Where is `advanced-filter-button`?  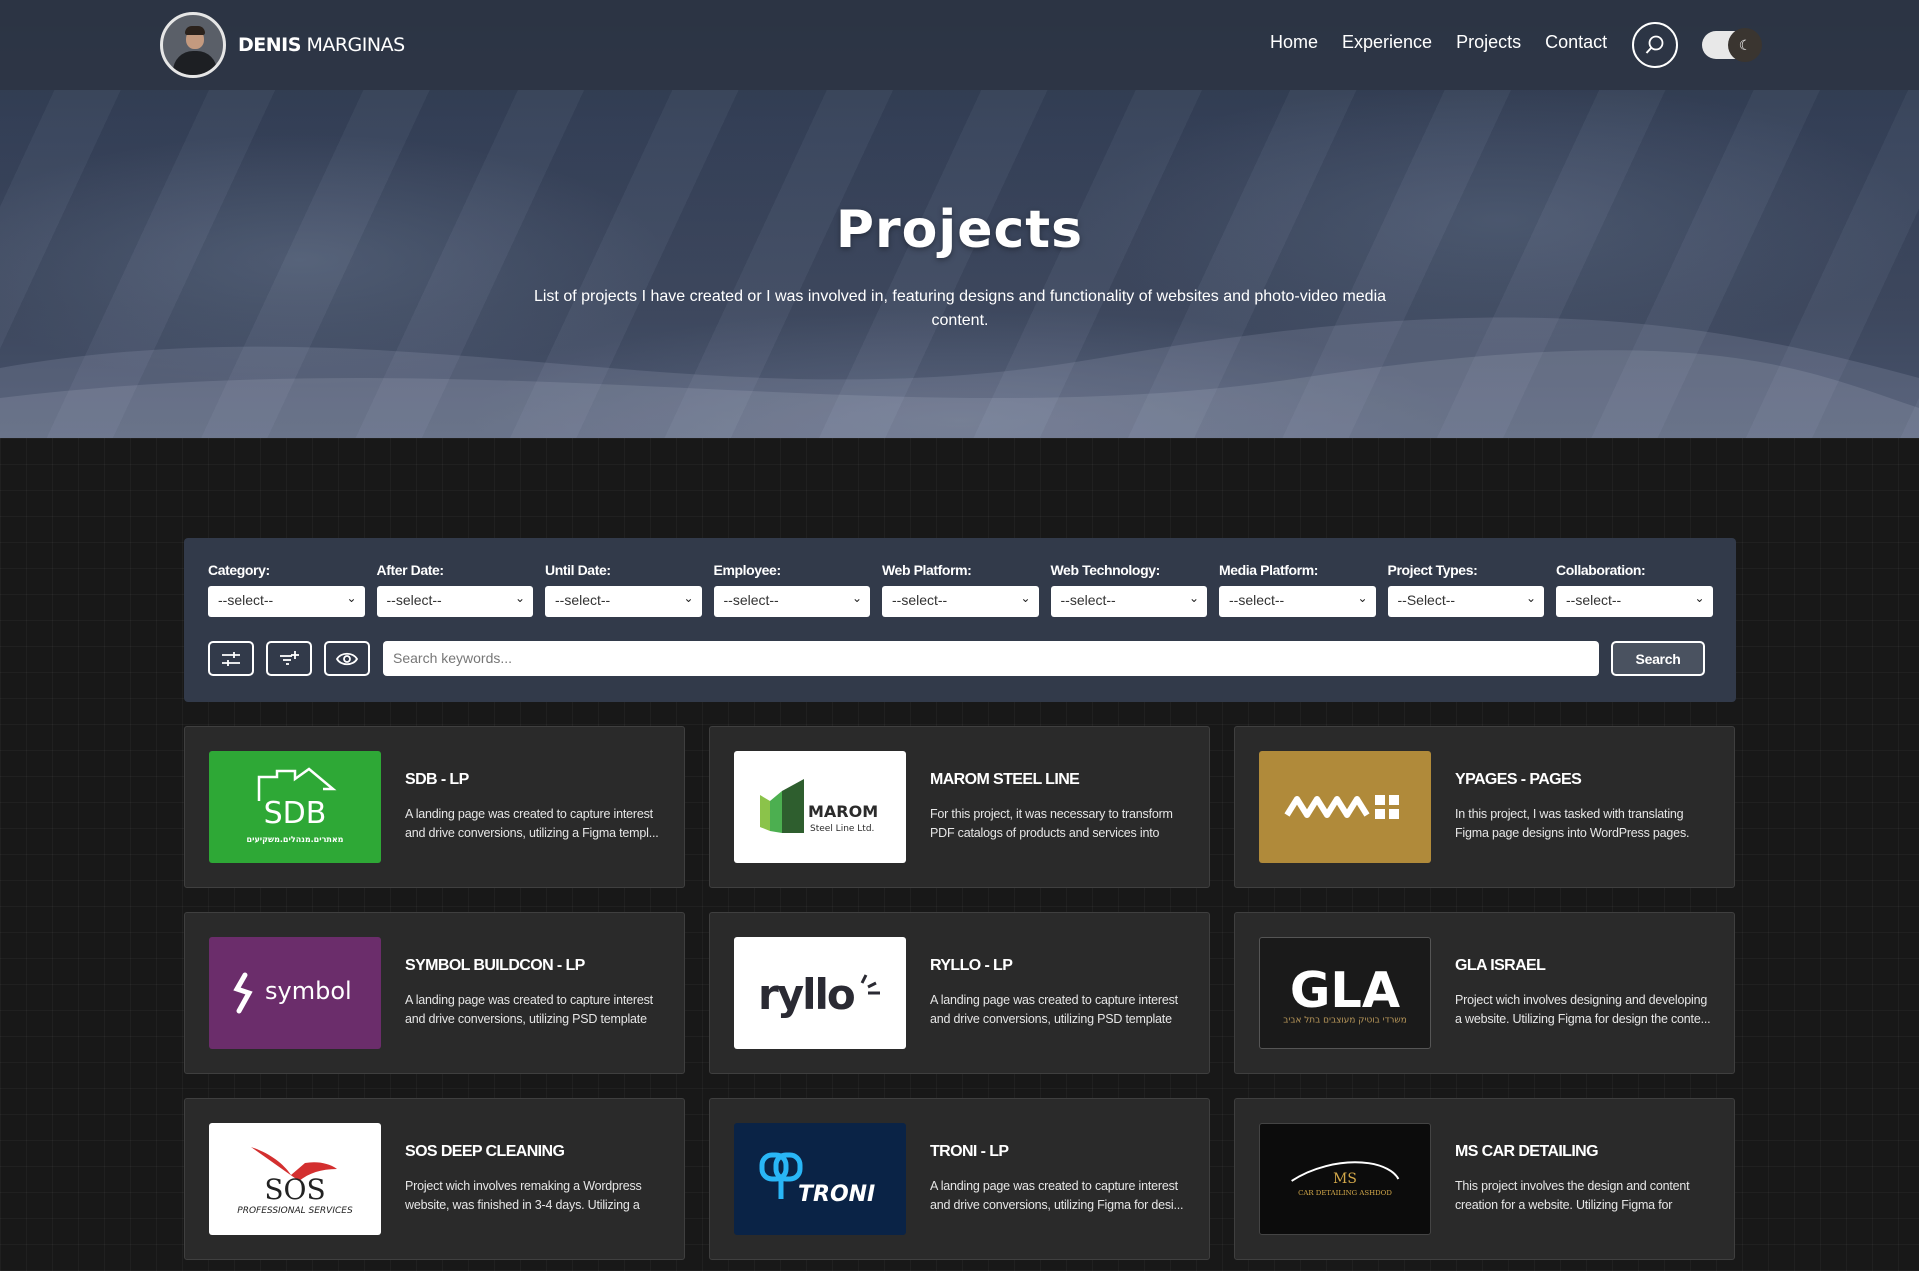 advanced-filter-button is located at coordinates (289, 658).